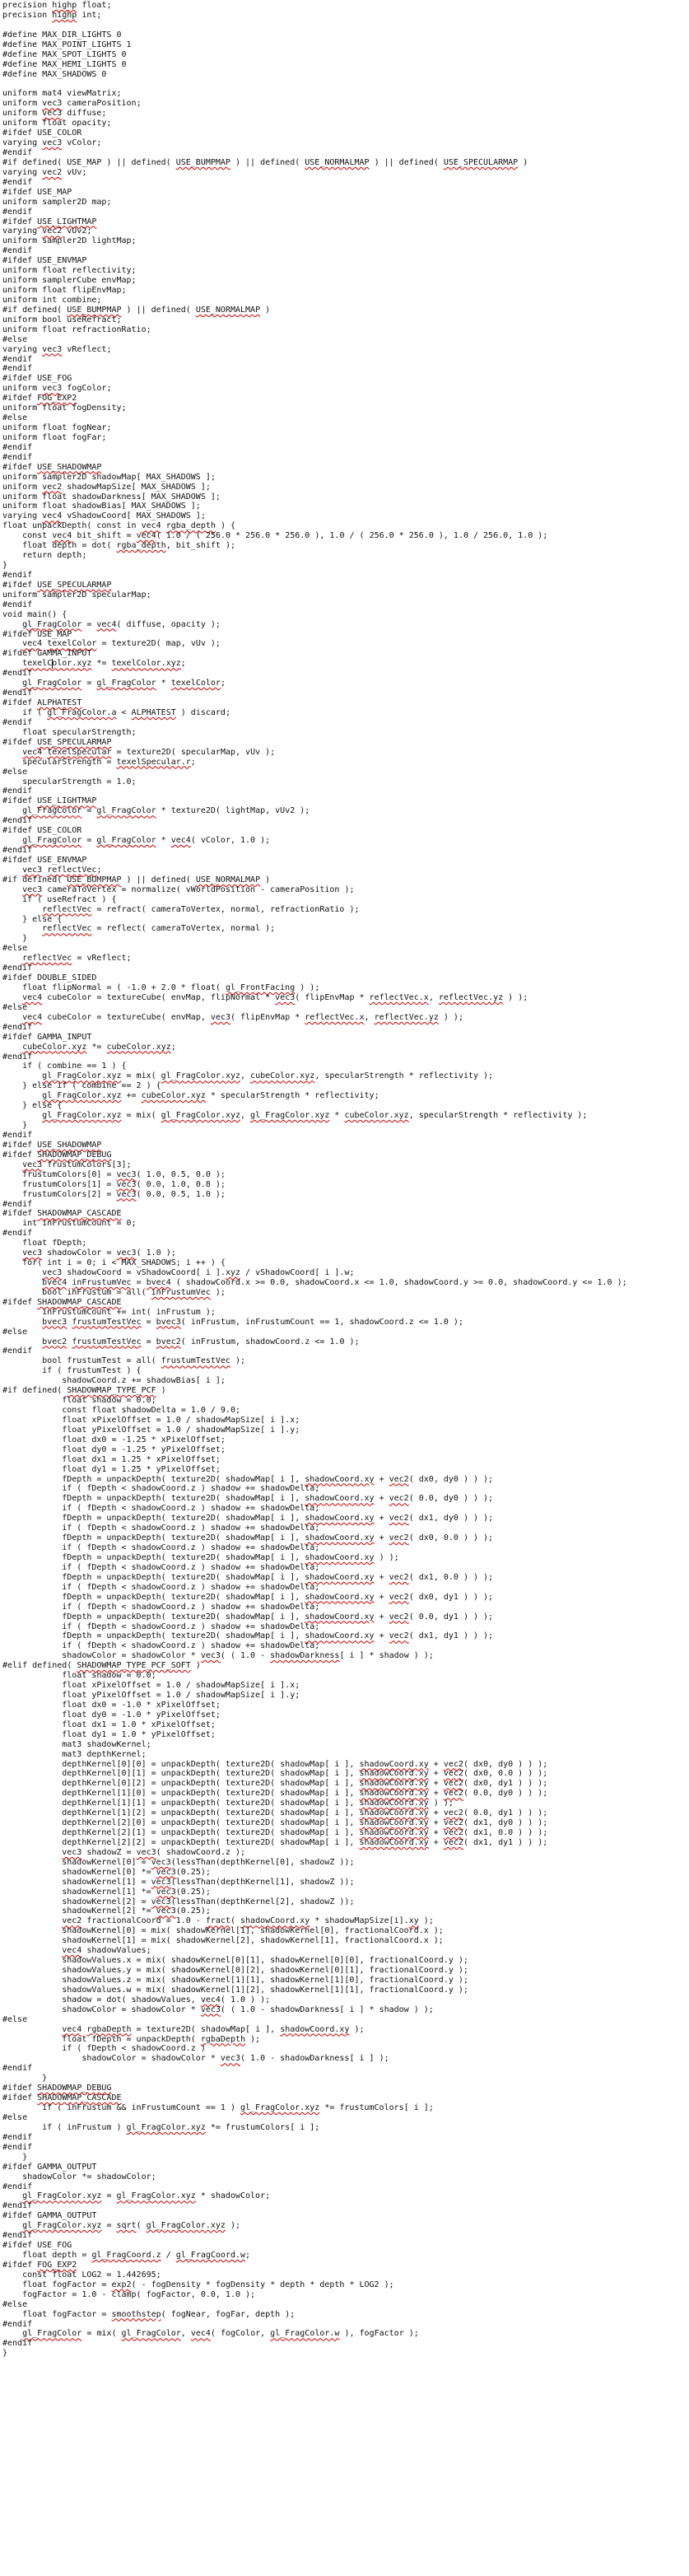  What do you see at coordinates (53, 664) in the screenshot?
I see `text-cursor` at bounding box center [53, 664].